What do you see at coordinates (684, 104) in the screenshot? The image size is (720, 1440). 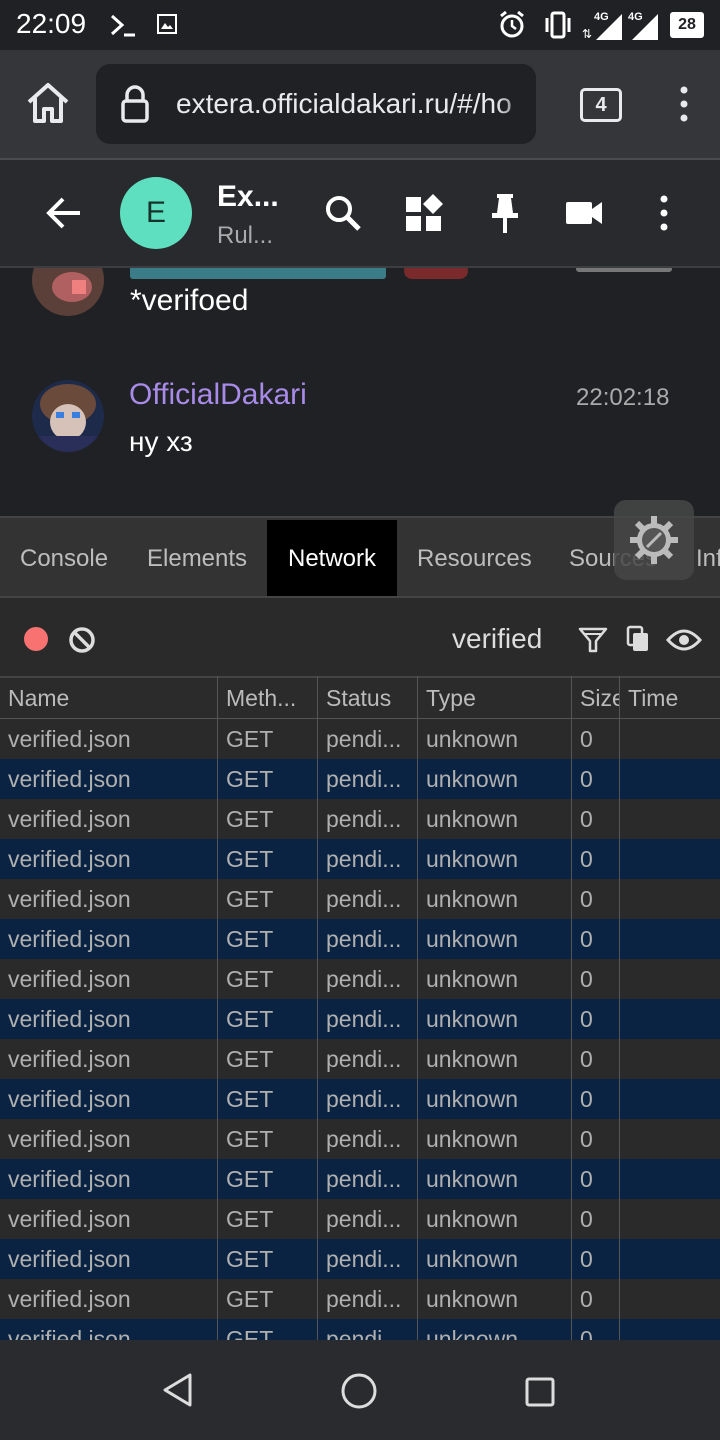 I see `browser-menu-icon` at bounding box center [684, 104].